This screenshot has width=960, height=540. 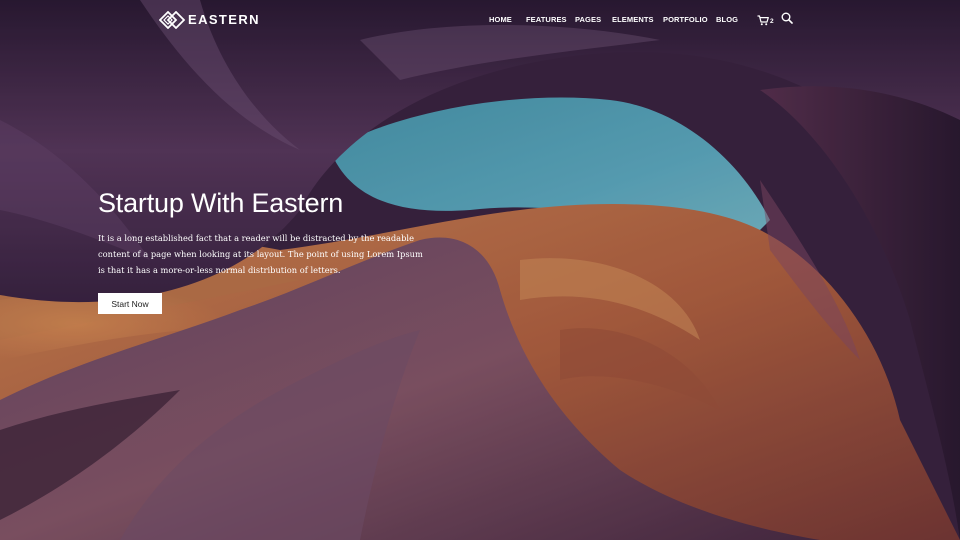 What do you see at coordinates (588, 20) in the screenshot?
I see `nav-item-pages: PAGES` at bounding box center [588, 20].